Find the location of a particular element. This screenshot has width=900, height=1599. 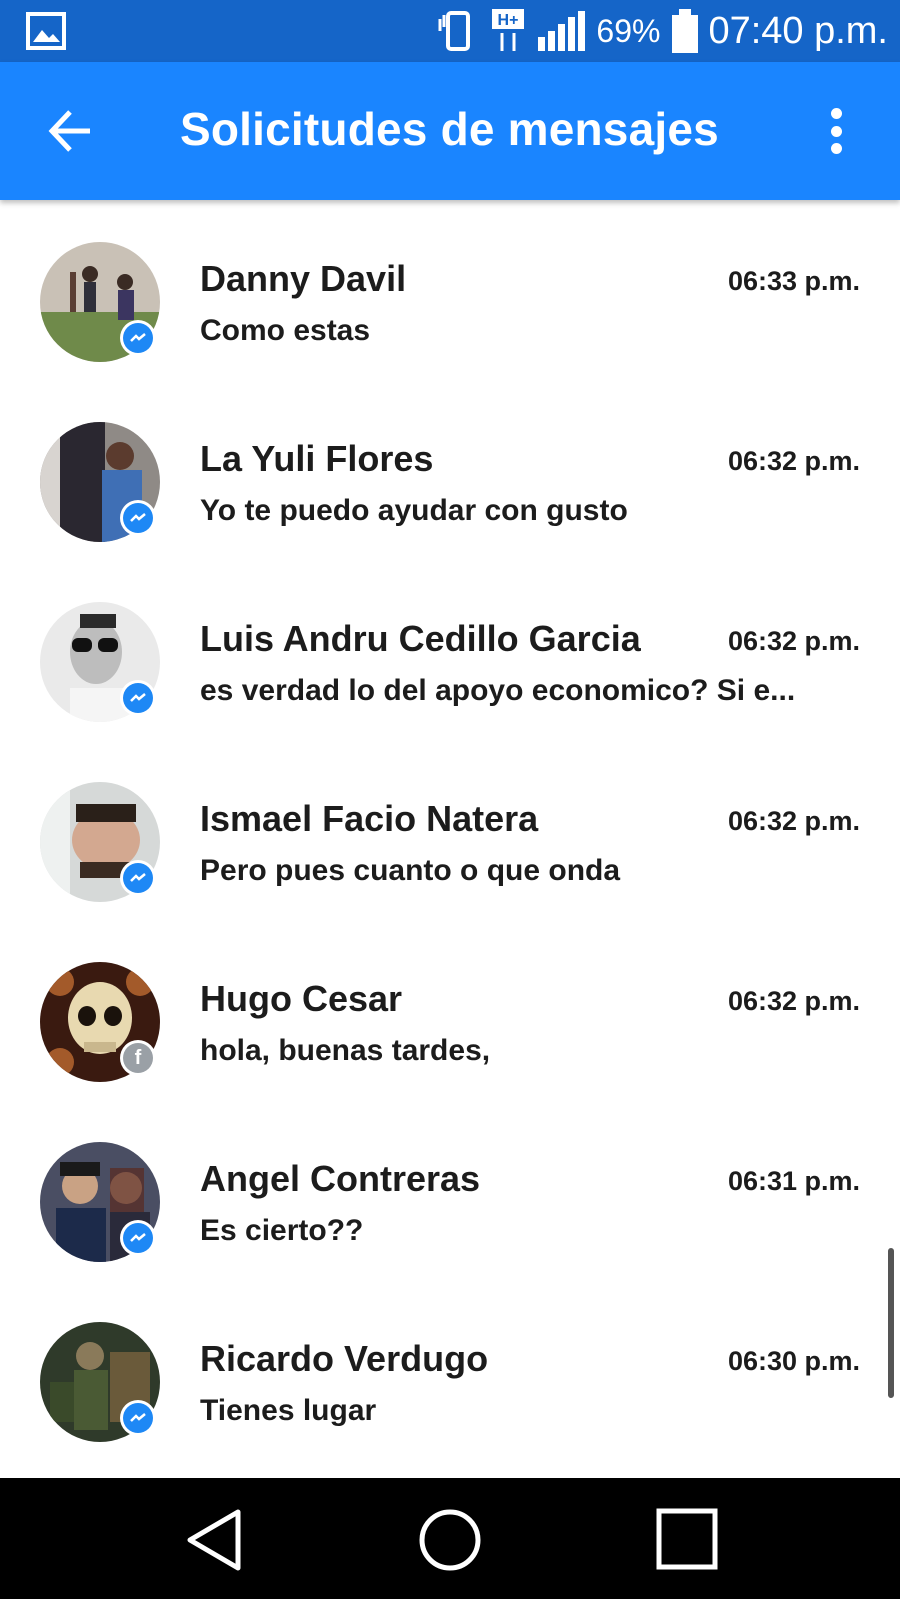

gallery-icon is located at coordinates (46, 31).